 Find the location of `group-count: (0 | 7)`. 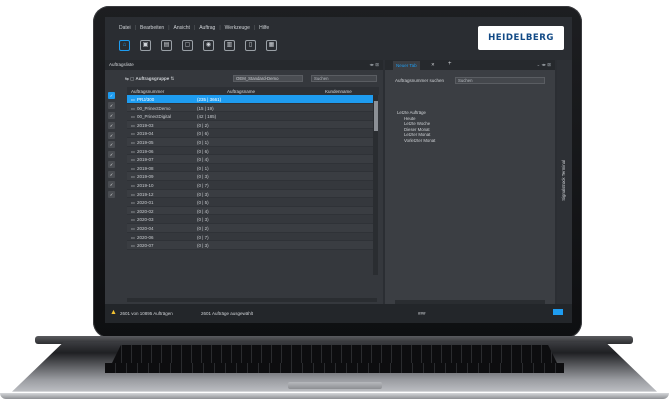

group-count: (0 | 7) is located at coordinates (203, 185).